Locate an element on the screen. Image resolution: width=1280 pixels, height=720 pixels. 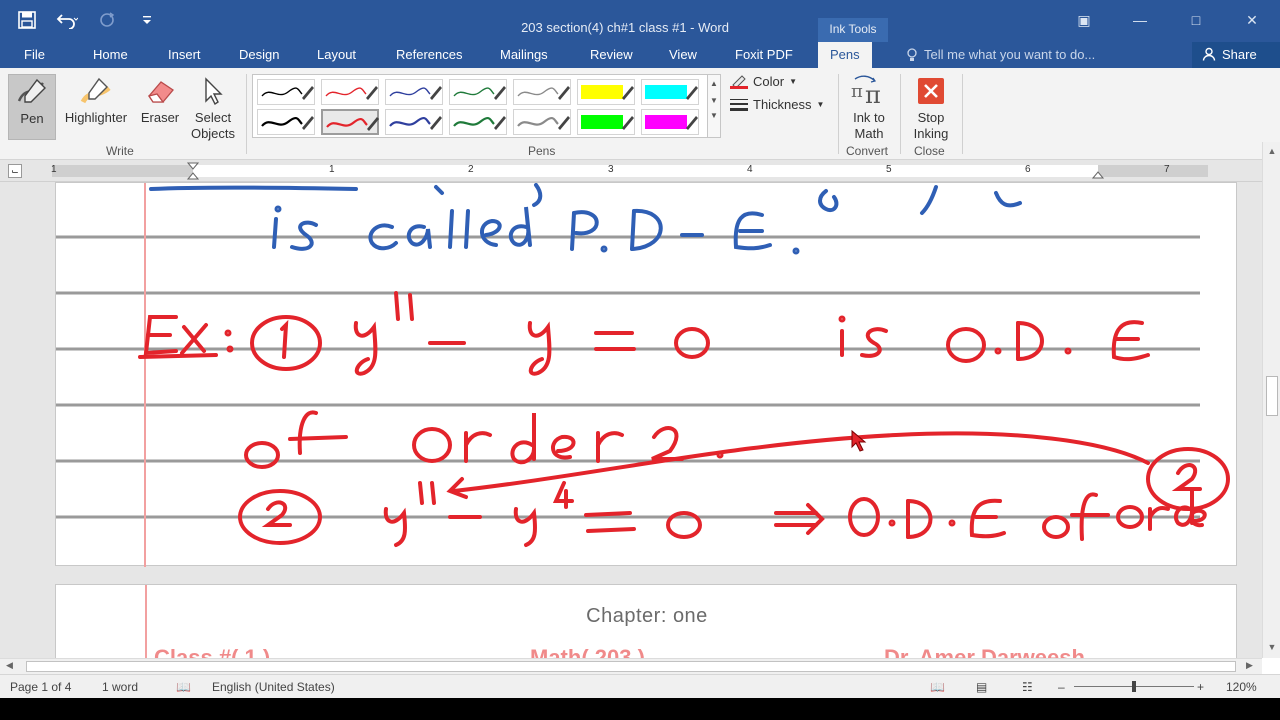
horizontal-scroll-thumb is located at coordinates (631, 666).